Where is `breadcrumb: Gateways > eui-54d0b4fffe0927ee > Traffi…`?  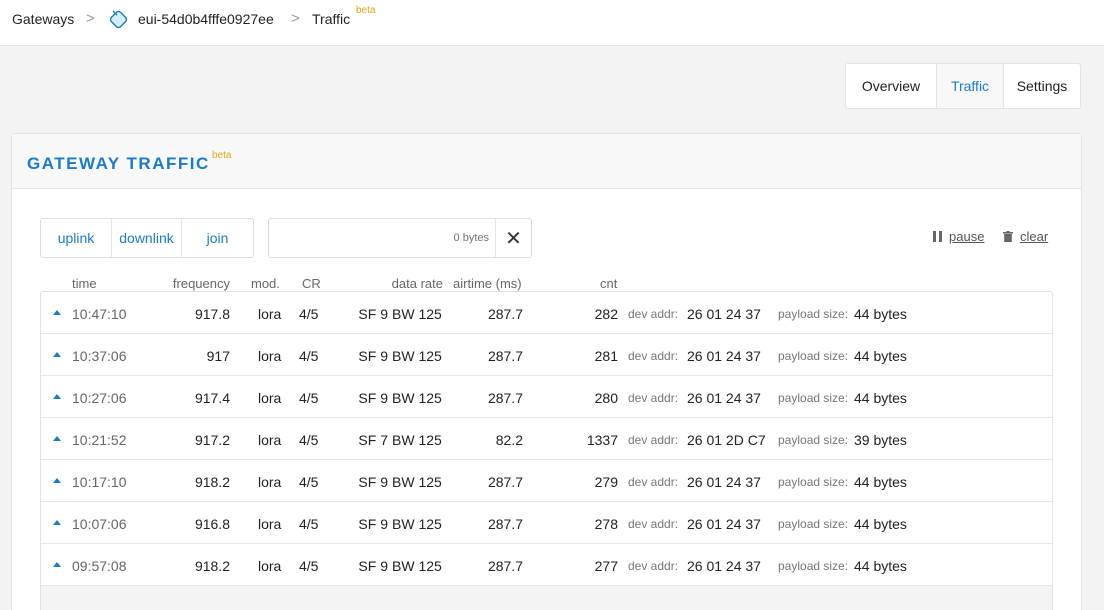 breadcrumb: Gateways > eui-54d0b4fffe0927ee > Traffi… is located at coordinates (552, 23).